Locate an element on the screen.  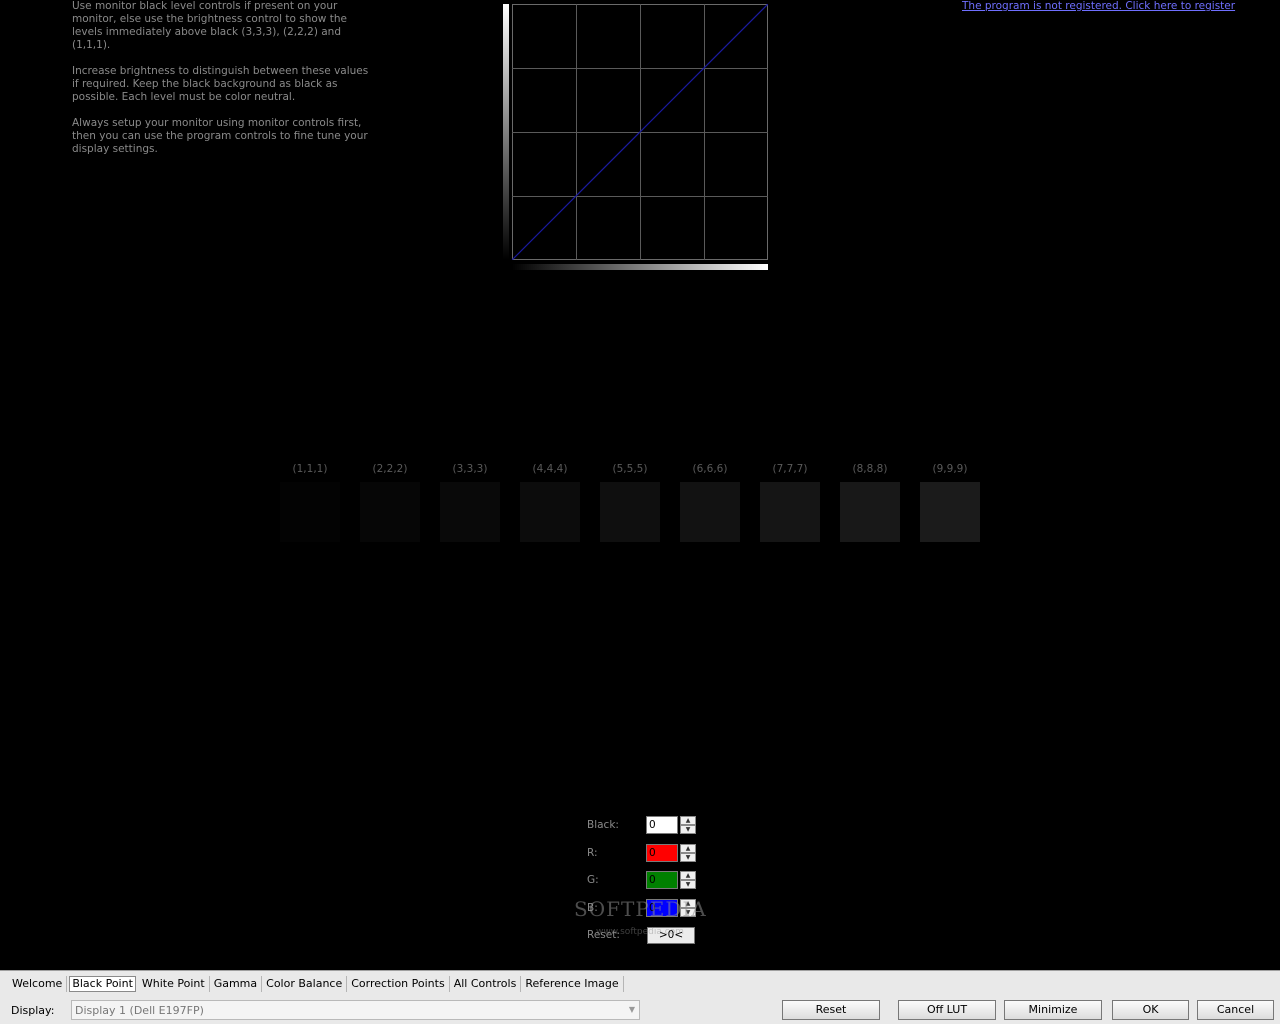
tab-gamma: Gamma is located at coordinates (236, 984).